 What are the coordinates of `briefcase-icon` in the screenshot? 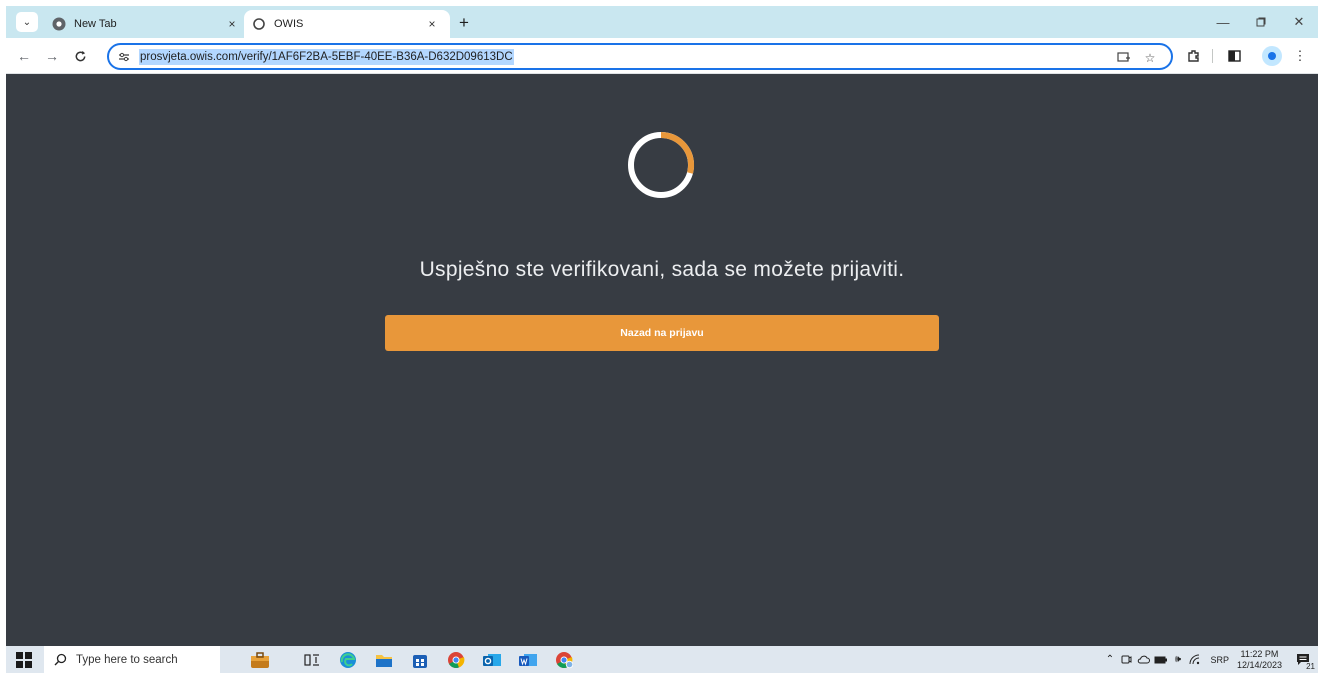 It's located at (260, 660).